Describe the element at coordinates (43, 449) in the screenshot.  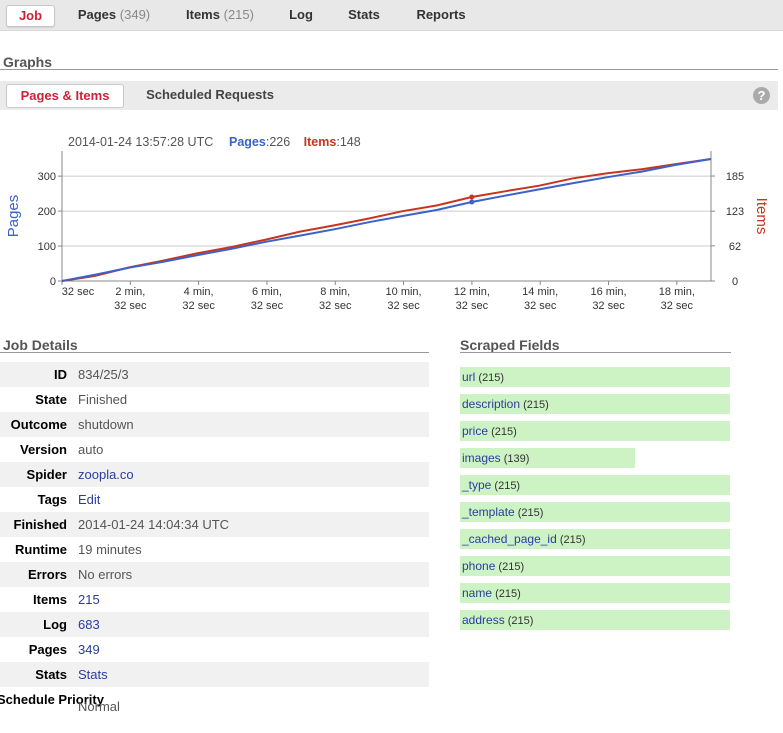
I see `detail-label: Version` at that location.